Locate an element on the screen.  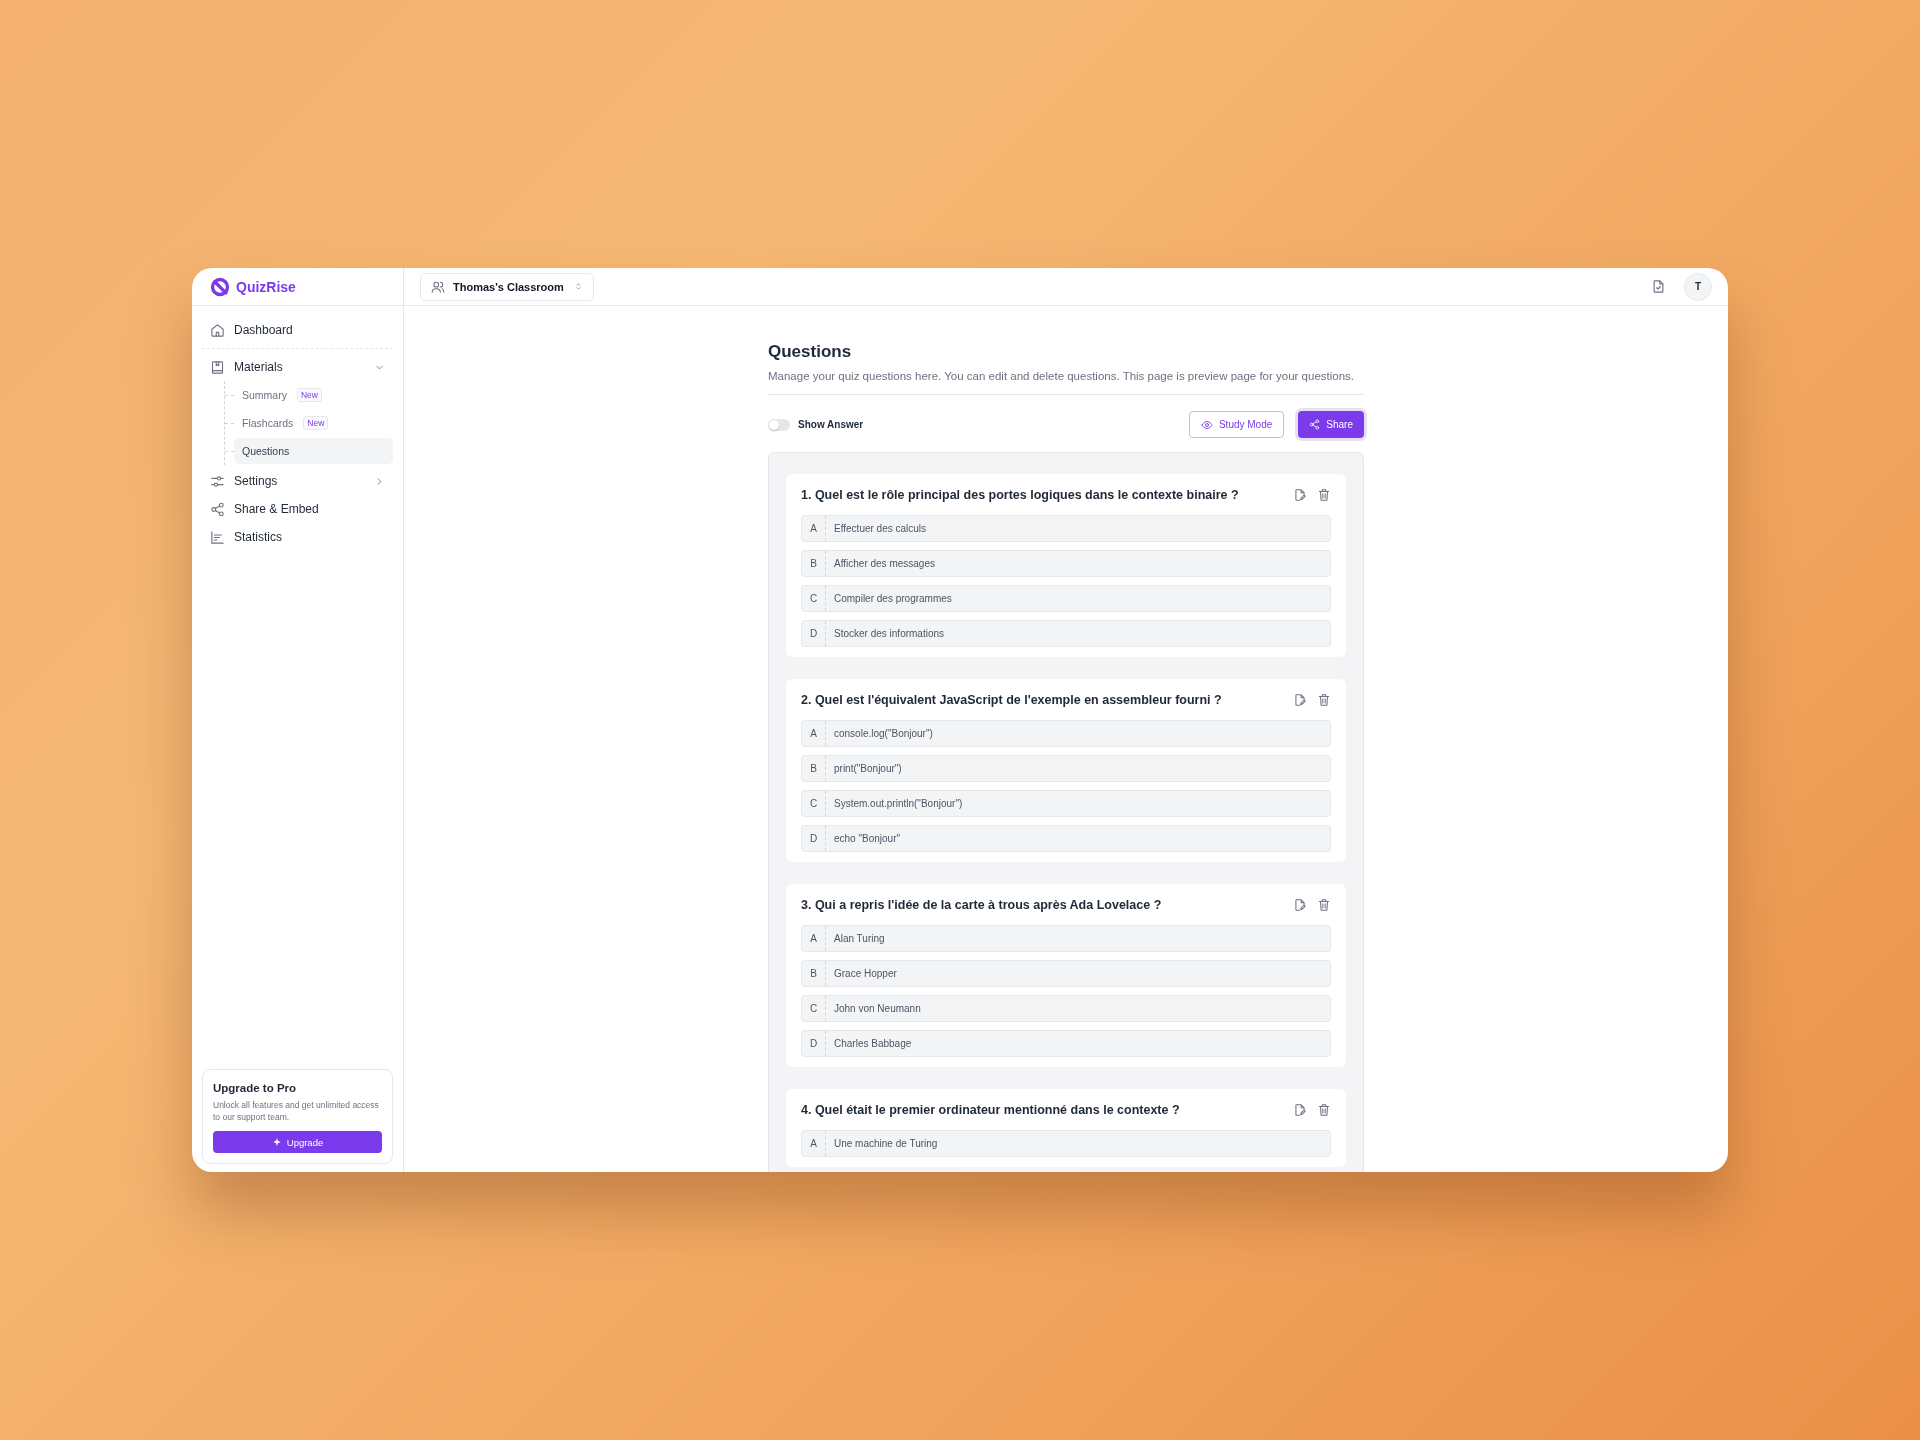
sidebar-subitem: Questions is located at coordinates (313, 451).